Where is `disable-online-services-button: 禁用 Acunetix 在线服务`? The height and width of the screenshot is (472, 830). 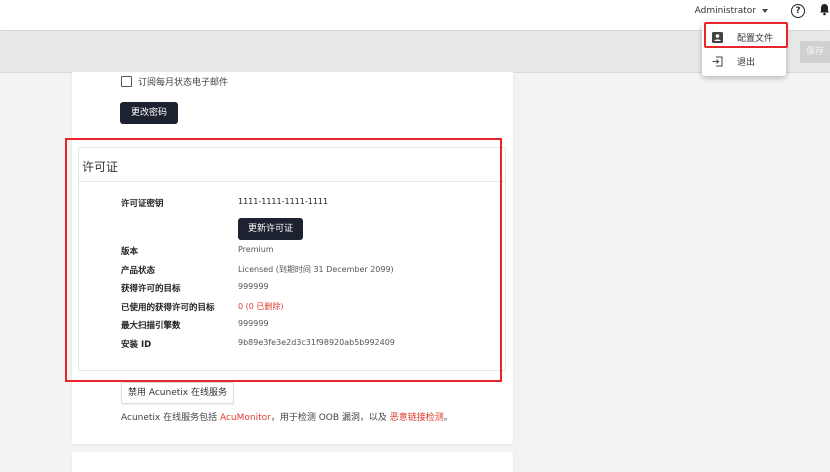
disable-online-services-button: 禁用 Acunetix 在线服务 is located at coordinates (177, 393).